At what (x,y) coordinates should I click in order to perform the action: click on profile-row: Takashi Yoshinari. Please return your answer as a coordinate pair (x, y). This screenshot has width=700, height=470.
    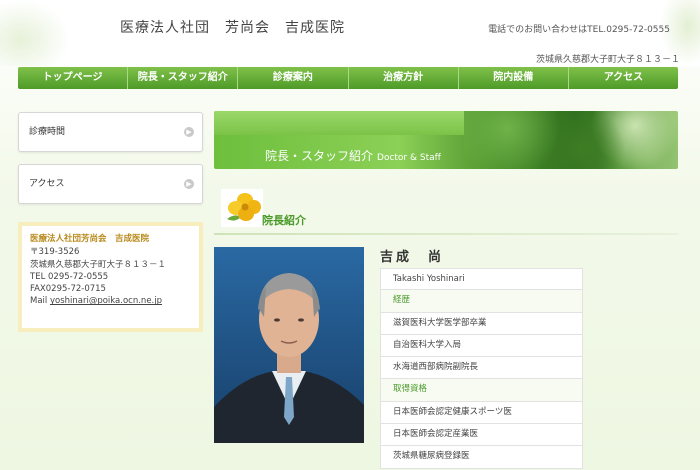
    Looking at the image, I should click on (481, 279).